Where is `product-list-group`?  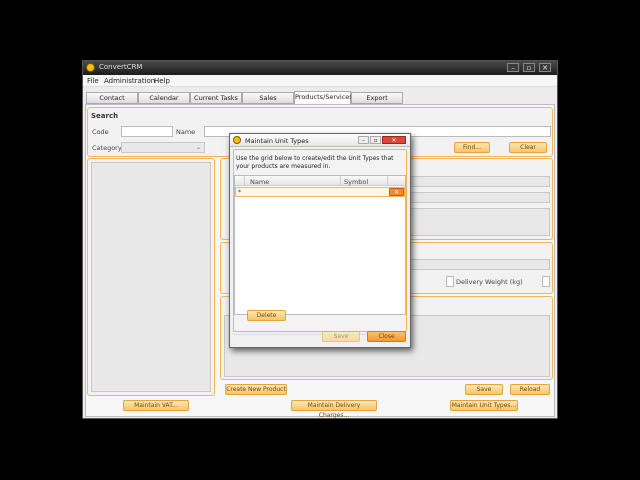
product-list-group is located at coordinates (151, 277).